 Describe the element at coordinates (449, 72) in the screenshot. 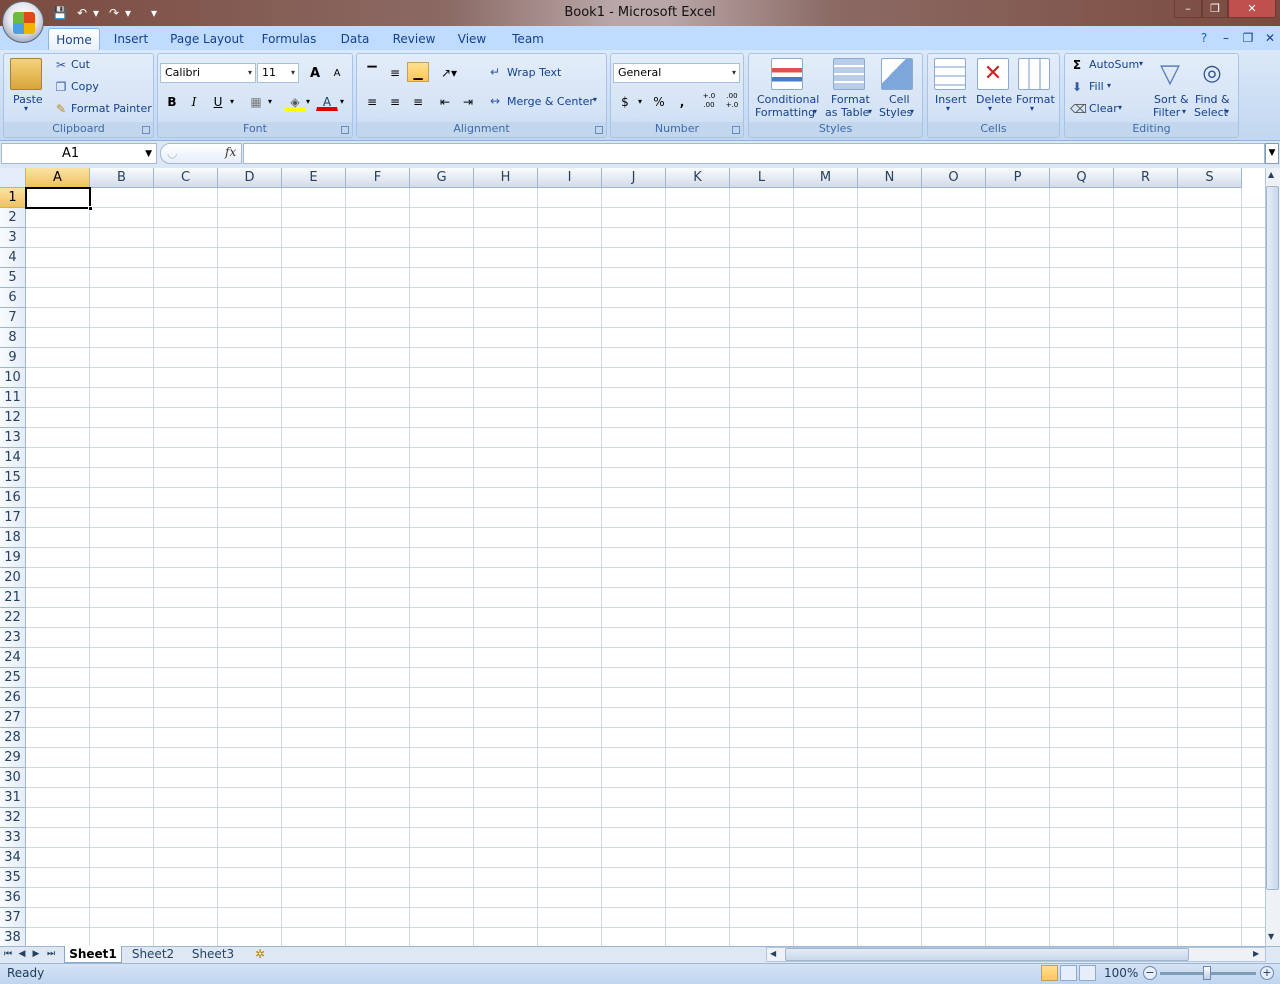

I see `orientation-icon: ↗▾` at that location.